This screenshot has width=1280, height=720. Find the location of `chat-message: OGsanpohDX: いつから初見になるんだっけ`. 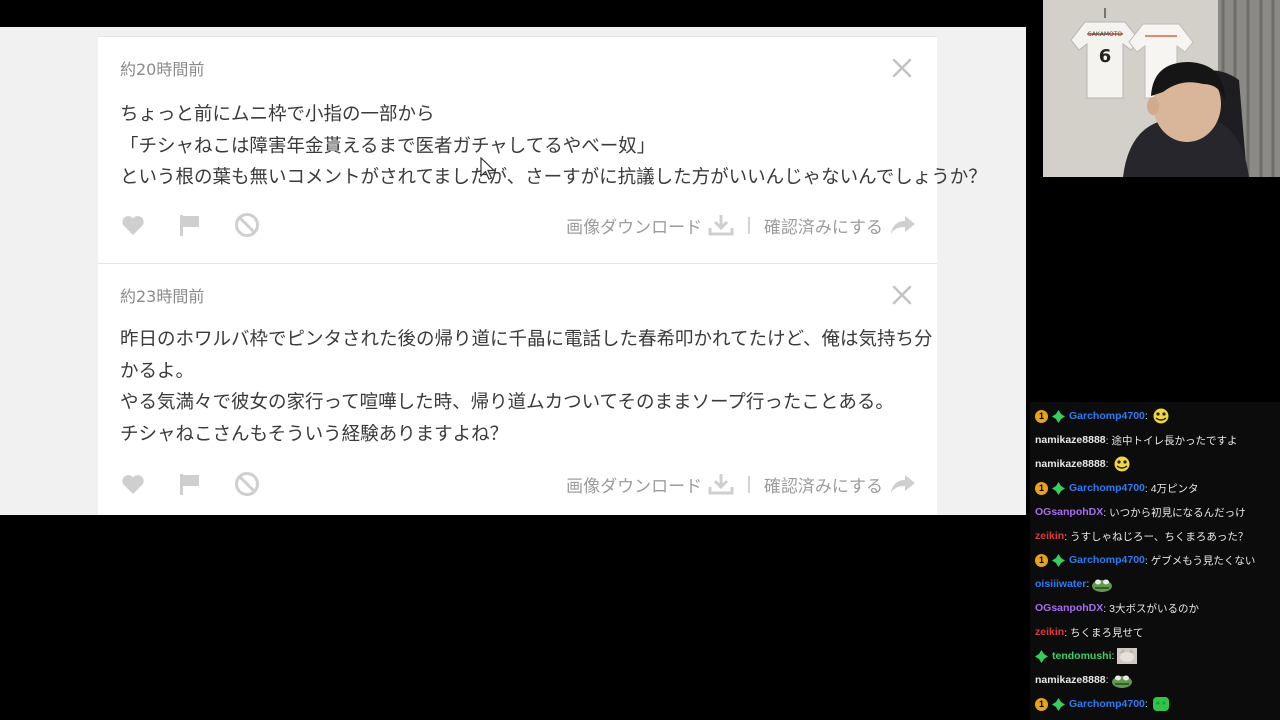

chat-message: OGsanpohDX: いつから初見になるんだっけ is located at coordinates (1140, 512).